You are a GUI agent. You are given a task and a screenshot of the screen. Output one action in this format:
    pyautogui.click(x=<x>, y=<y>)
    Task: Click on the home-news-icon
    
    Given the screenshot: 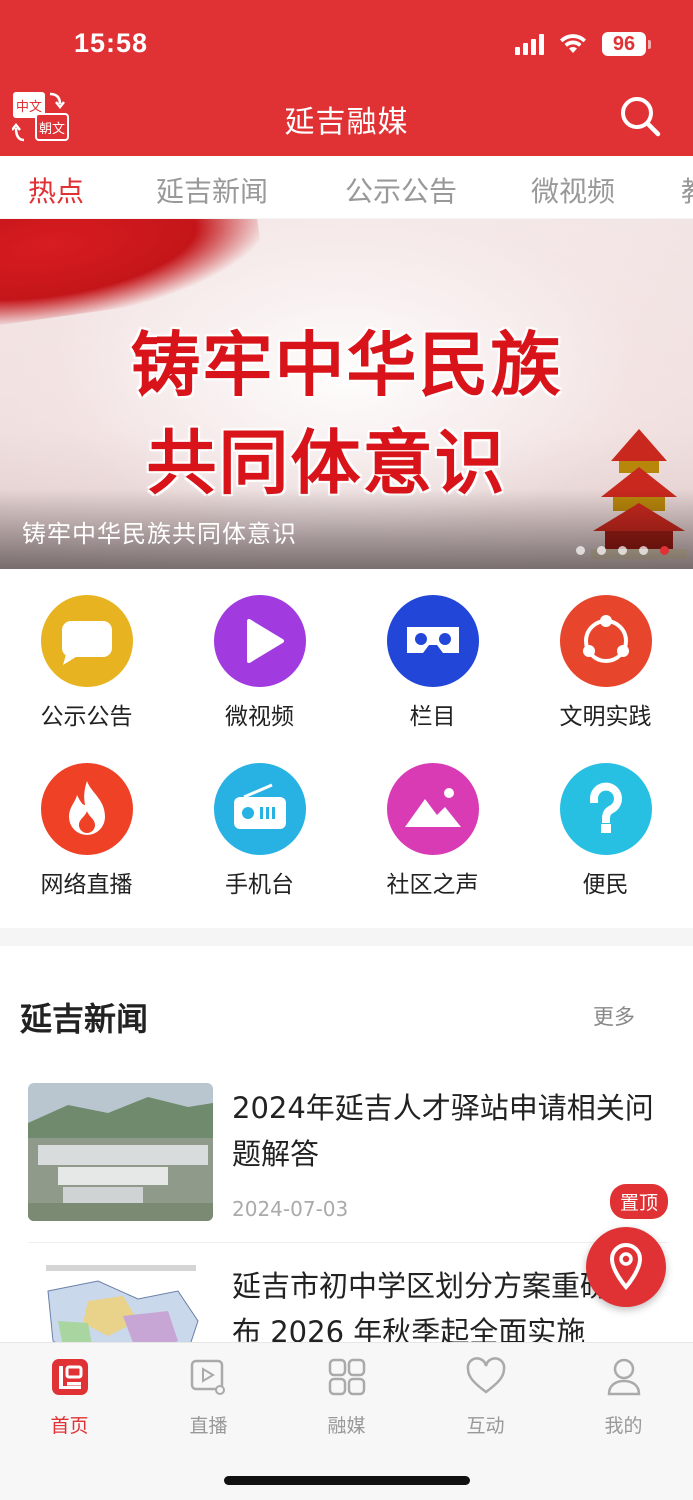 What is the action you would take?
    pyautogui.click(x=69, y=1377)
    